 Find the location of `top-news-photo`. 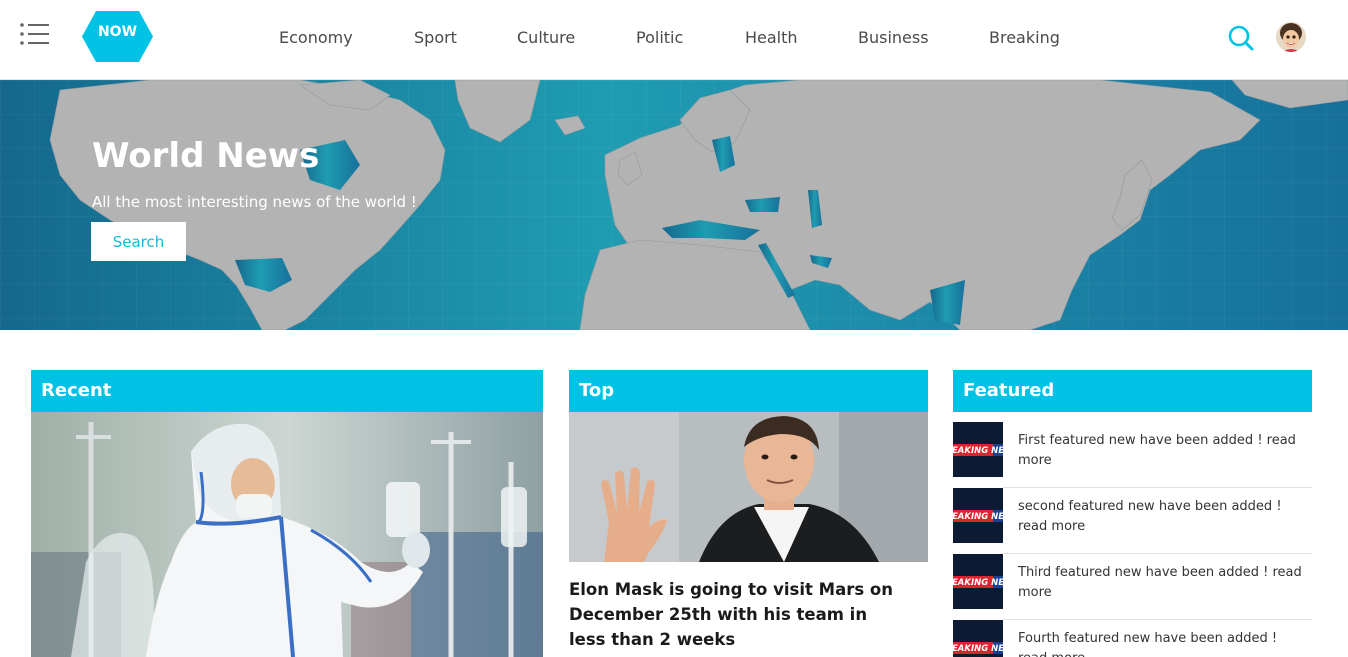

top-news-photo is located at coordinates (748, 487).